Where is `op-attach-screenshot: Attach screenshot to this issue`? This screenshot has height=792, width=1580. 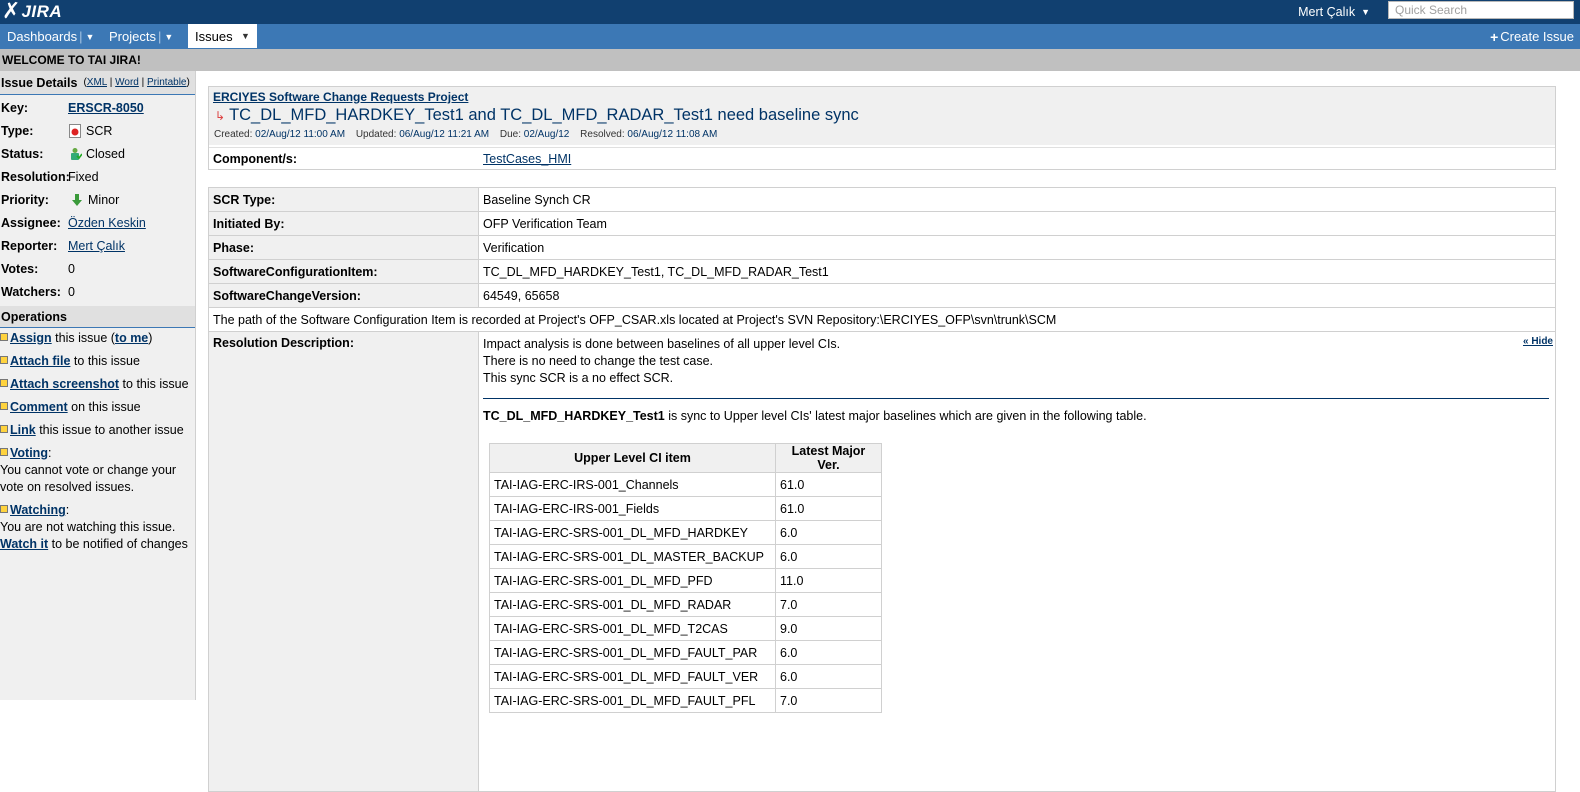 op-attach-screenshot: Attach screenshot to this issue is located at coordinates (97, 384).